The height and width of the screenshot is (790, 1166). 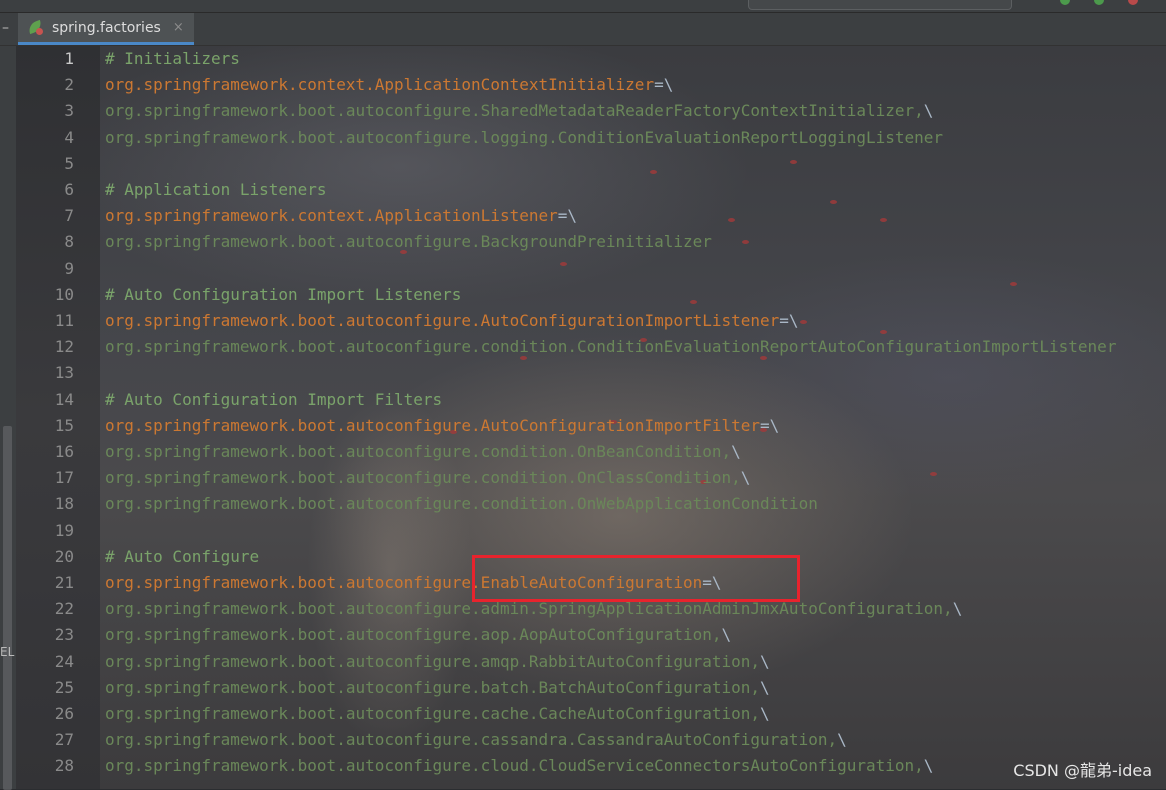 I want to click on code-line: 6 # Application Listeners, so click(x=591, y=190).